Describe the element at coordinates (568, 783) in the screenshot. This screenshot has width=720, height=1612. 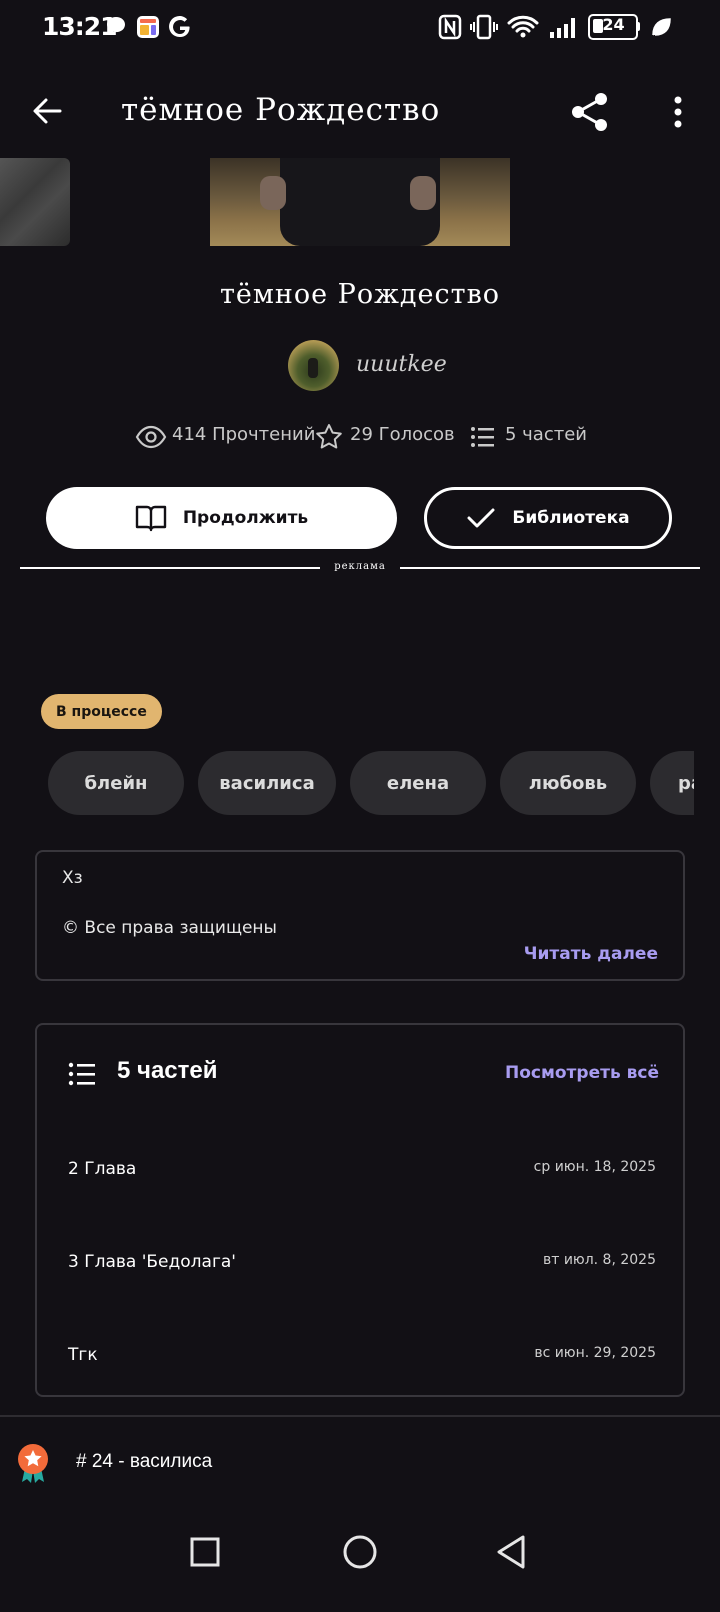
I see `tag-chip: любовь` at that location.